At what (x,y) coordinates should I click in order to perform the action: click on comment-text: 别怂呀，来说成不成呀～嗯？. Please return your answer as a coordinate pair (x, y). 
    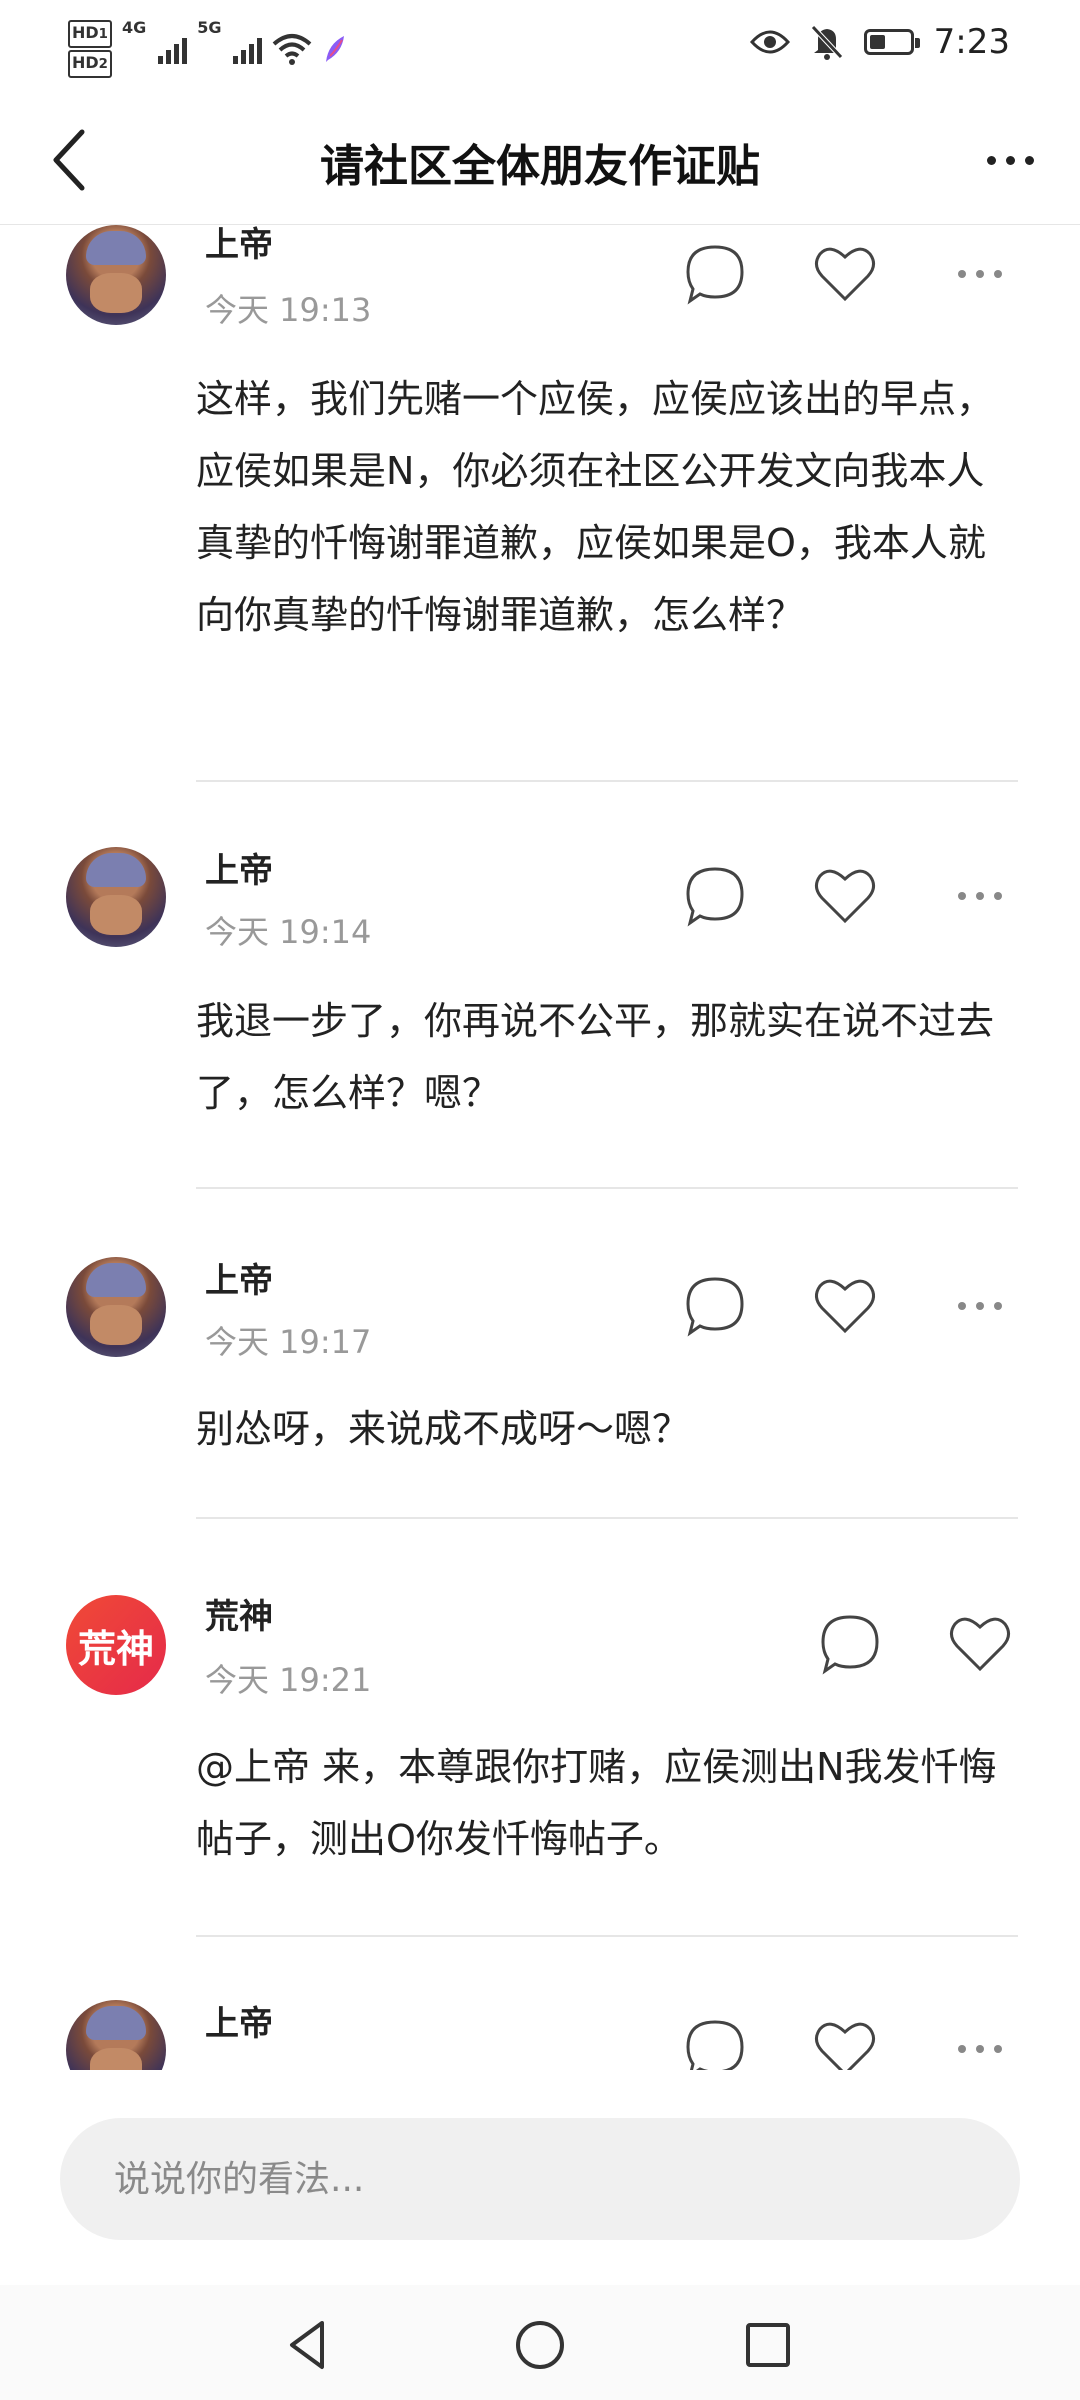
    Looking at the image, I should click on (443, 1429).